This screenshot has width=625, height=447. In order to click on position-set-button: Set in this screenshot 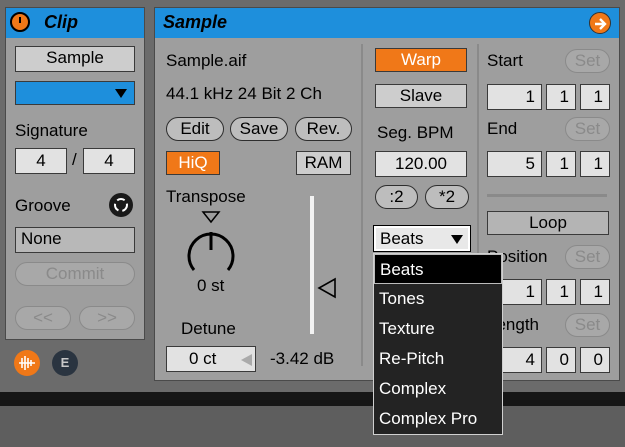, I will do `click(587, 257)`.